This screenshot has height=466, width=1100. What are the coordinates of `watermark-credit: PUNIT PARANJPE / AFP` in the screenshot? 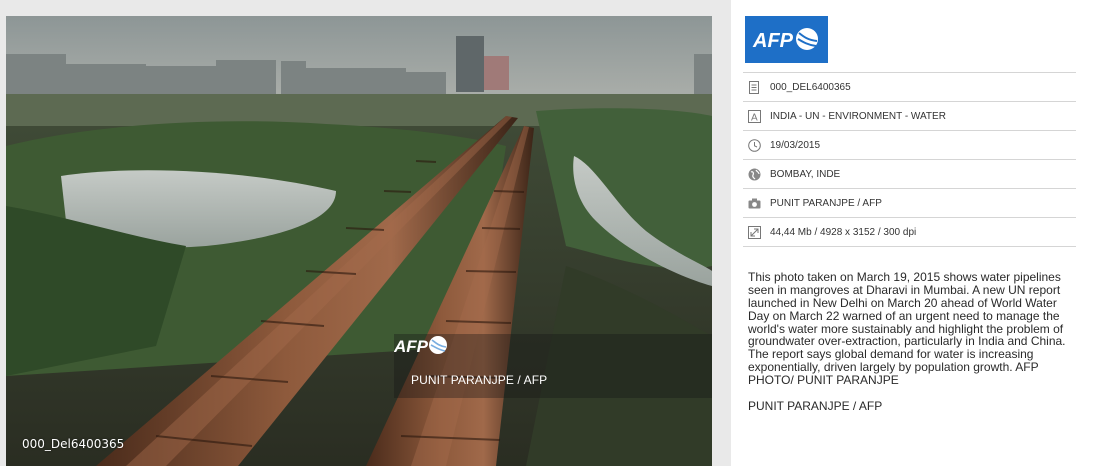 It's located at (479, 380).